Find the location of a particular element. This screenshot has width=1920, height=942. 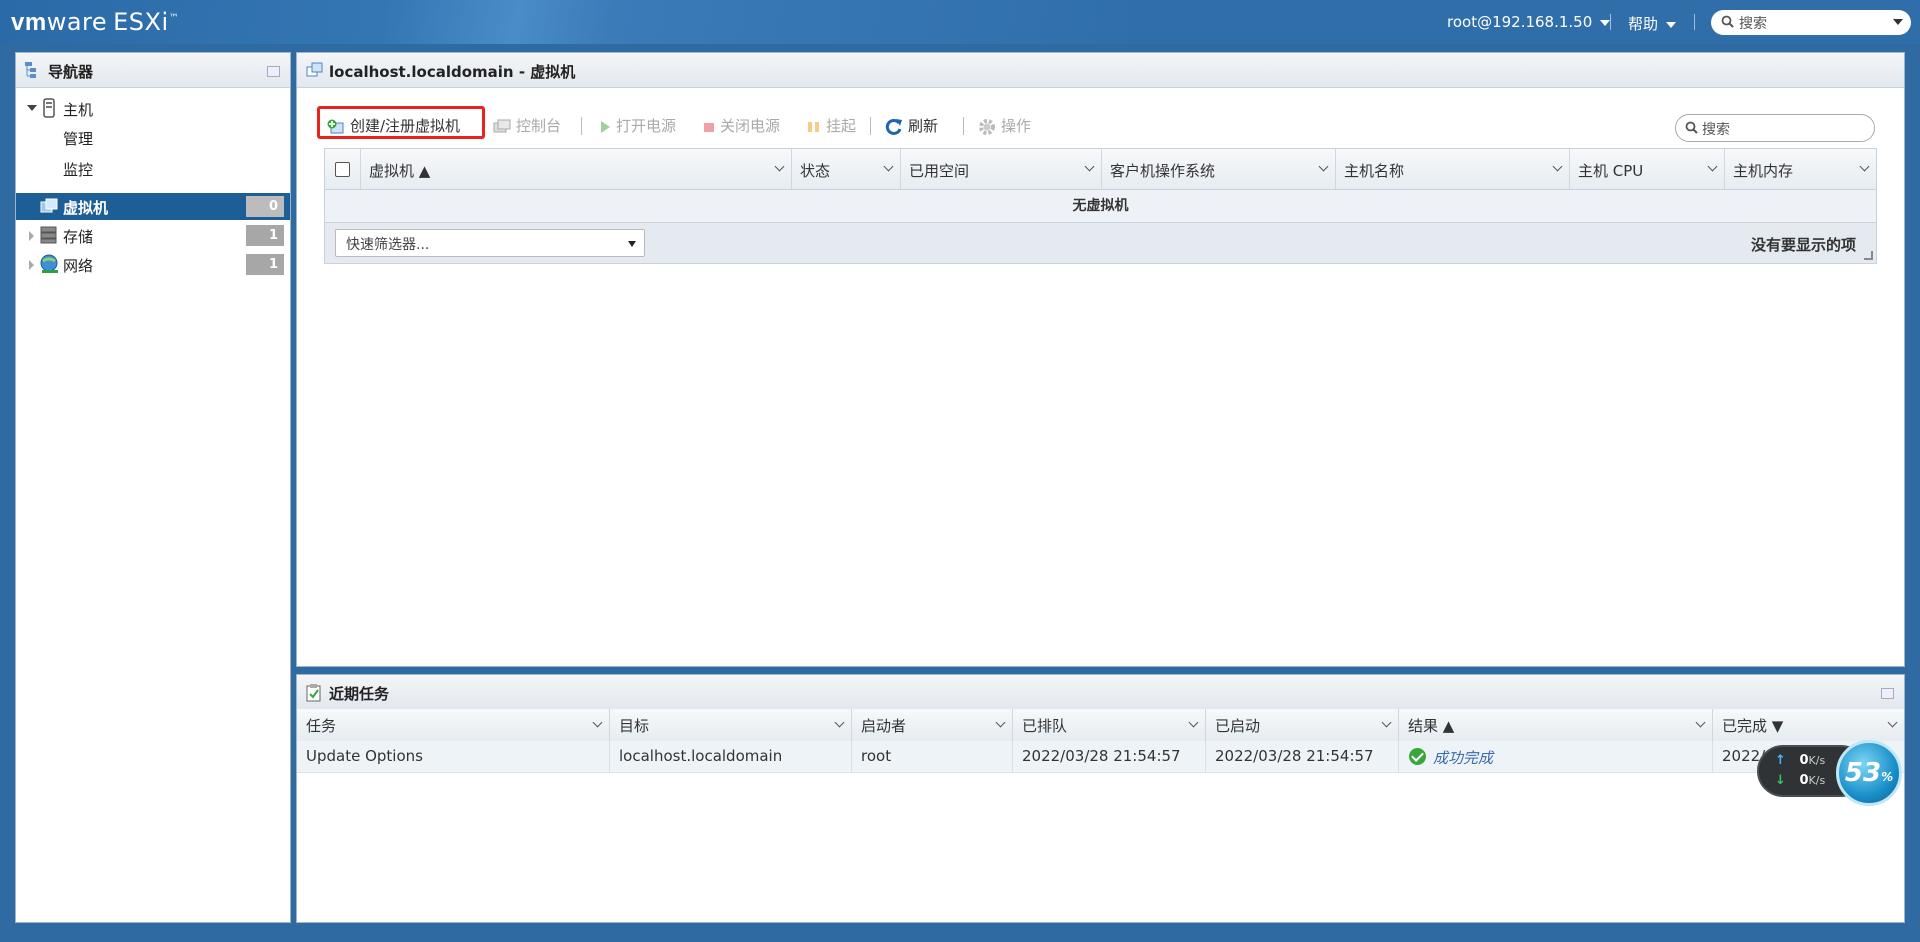

actions-button: 操作 is located at coordinates (1004, 125).